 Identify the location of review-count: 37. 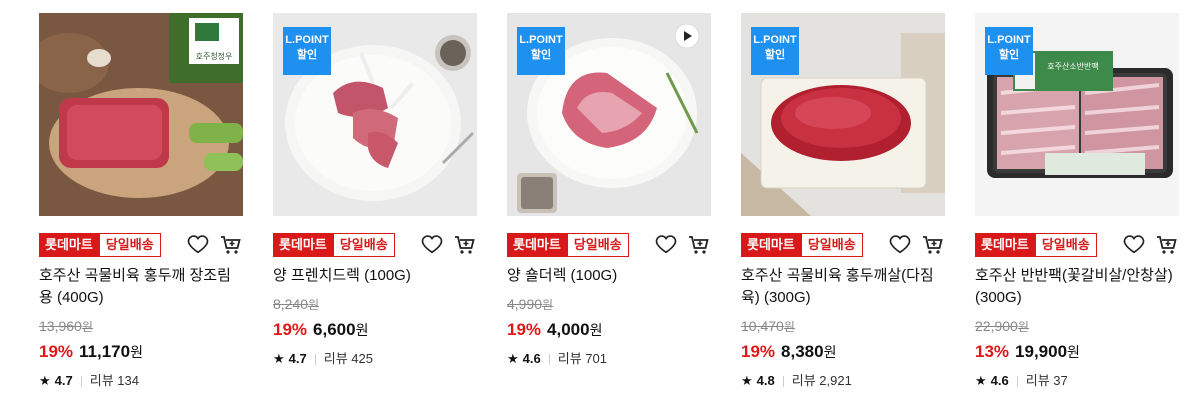
(1060, 380).